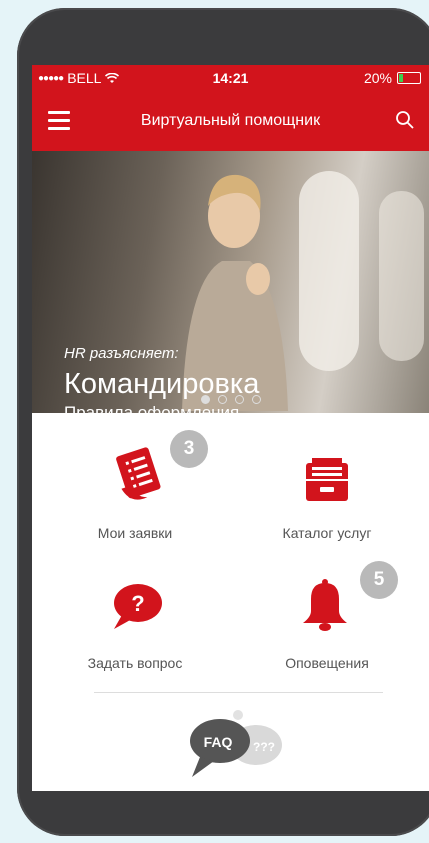 The image size is (429, 843). What do you see at coordinates (327, 479) in the screenshot?
I see `drawer-icon` at bounding box center [327, 479].